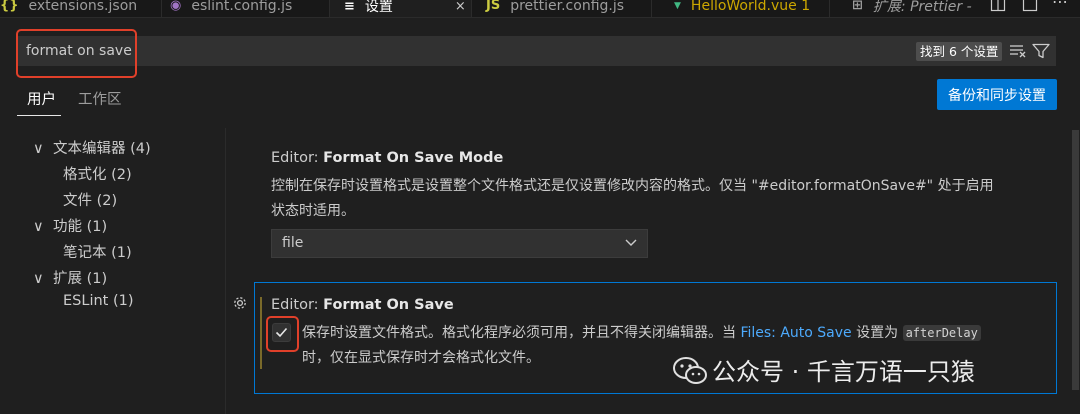  I want to click on scrollbar-thumb, so click(1075, 260).